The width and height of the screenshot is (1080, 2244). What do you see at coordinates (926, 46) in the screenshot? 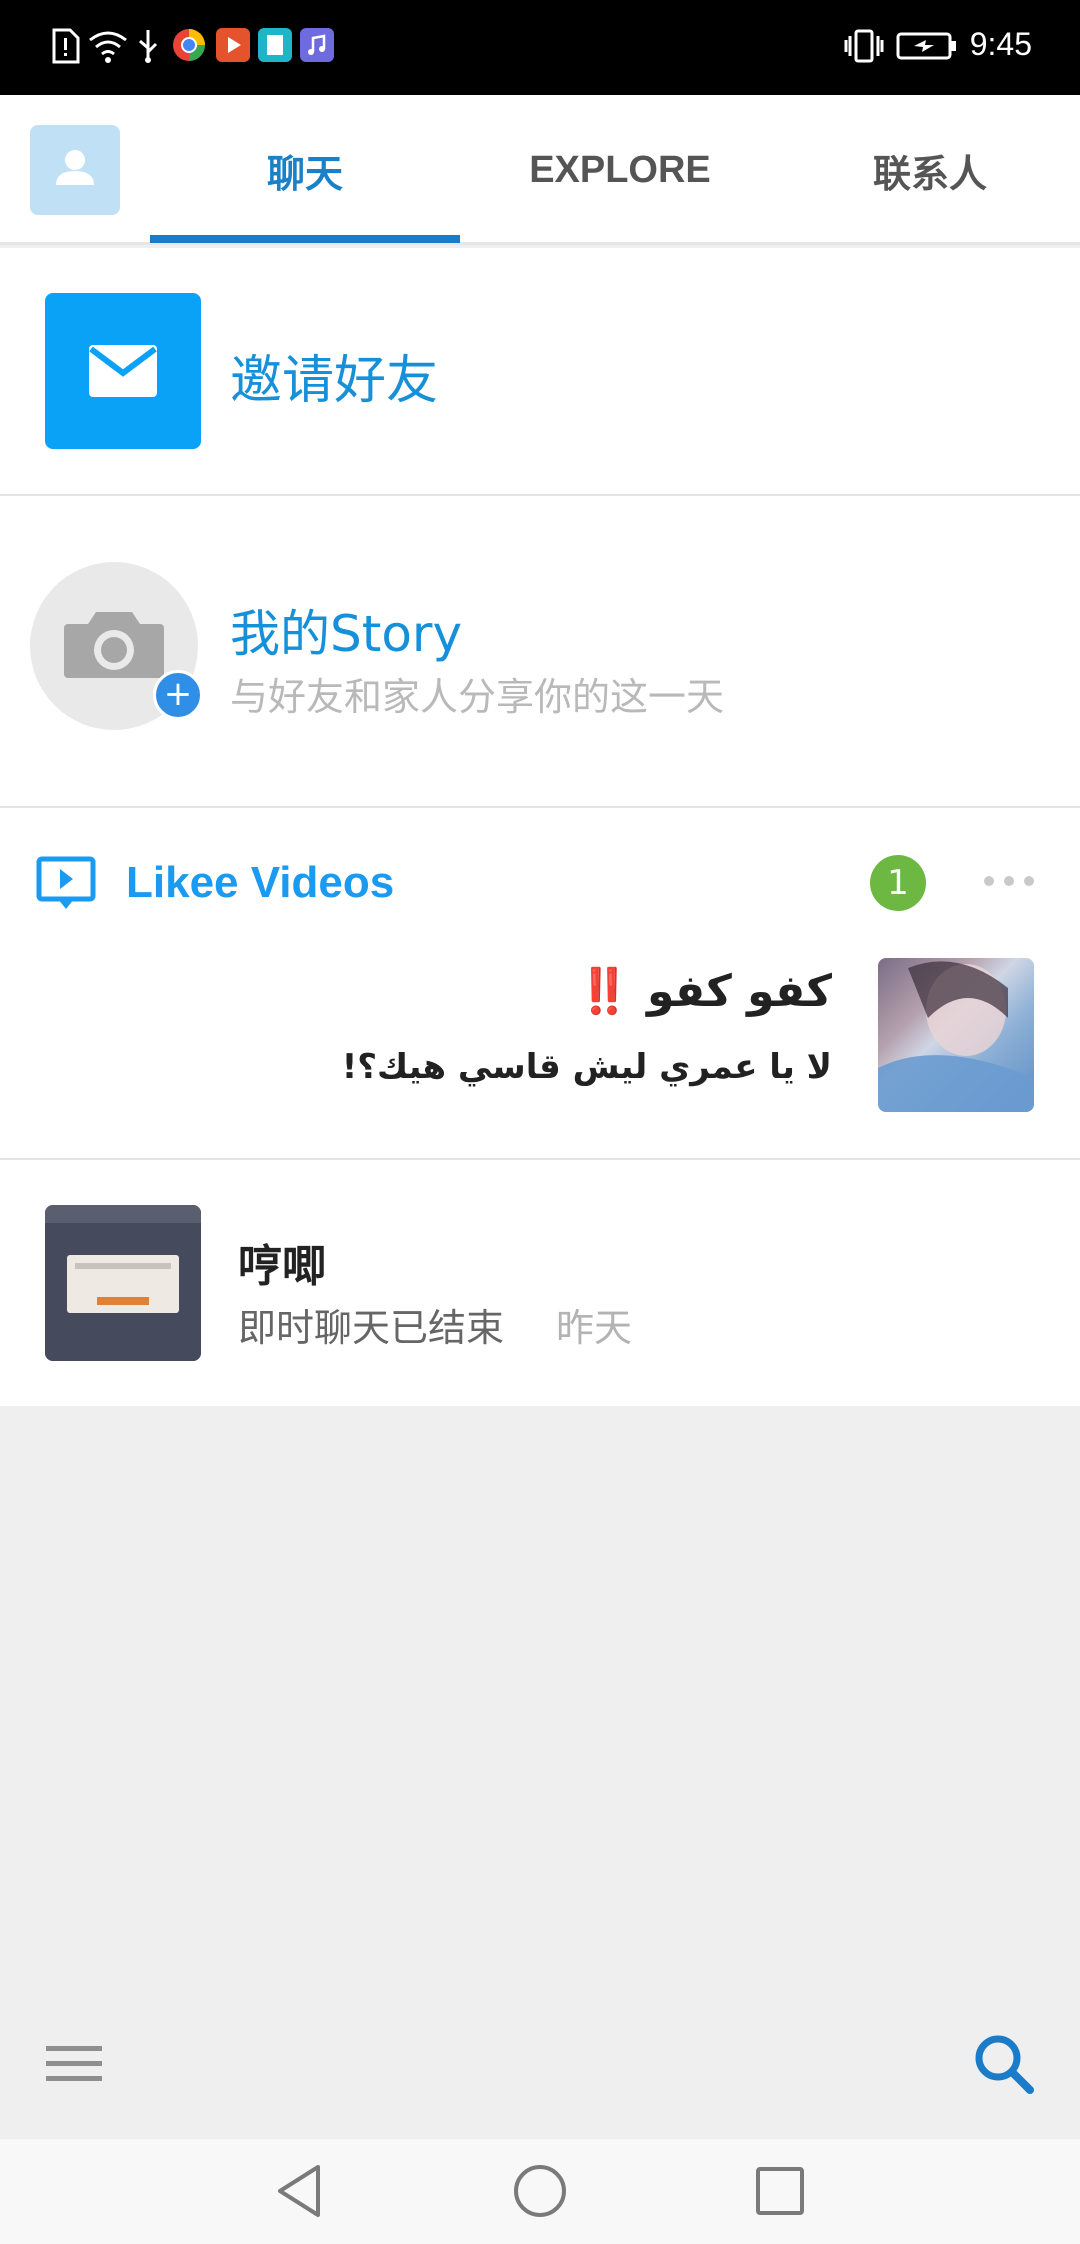
I see `battery-charging-icon` at bounding box center [926, 46].